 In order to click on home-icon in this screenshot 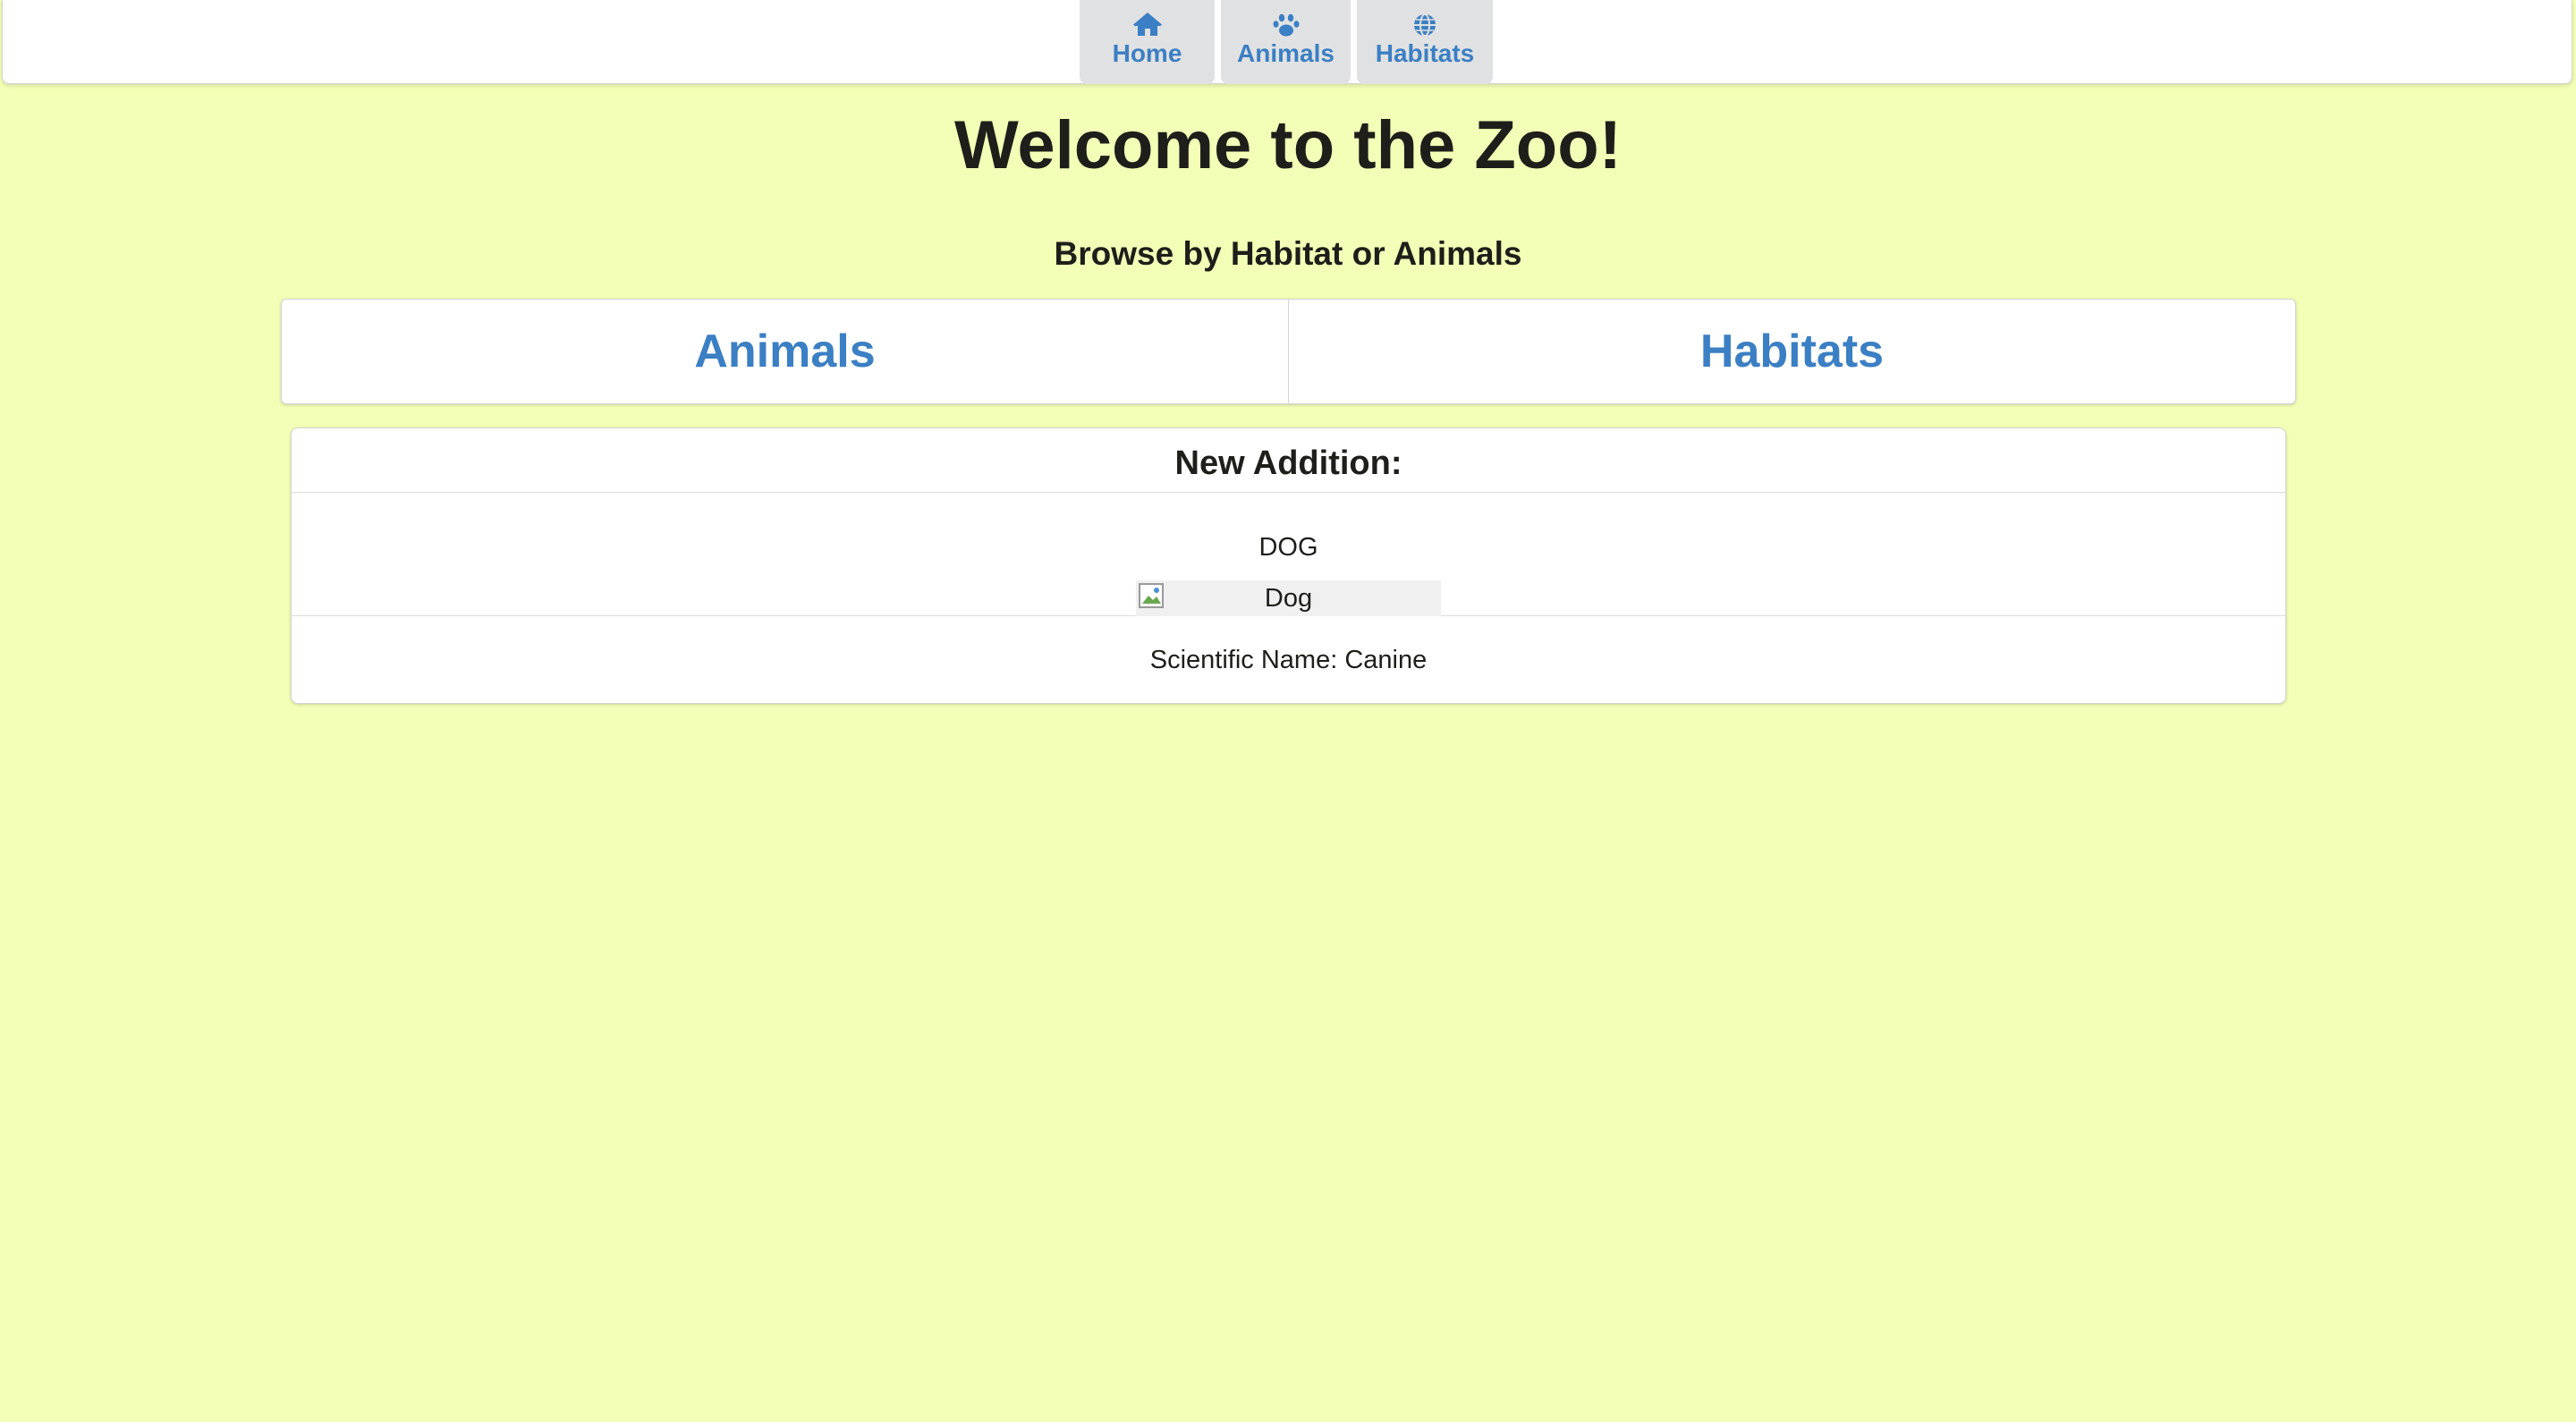, I will do `click(1147, 24)`.